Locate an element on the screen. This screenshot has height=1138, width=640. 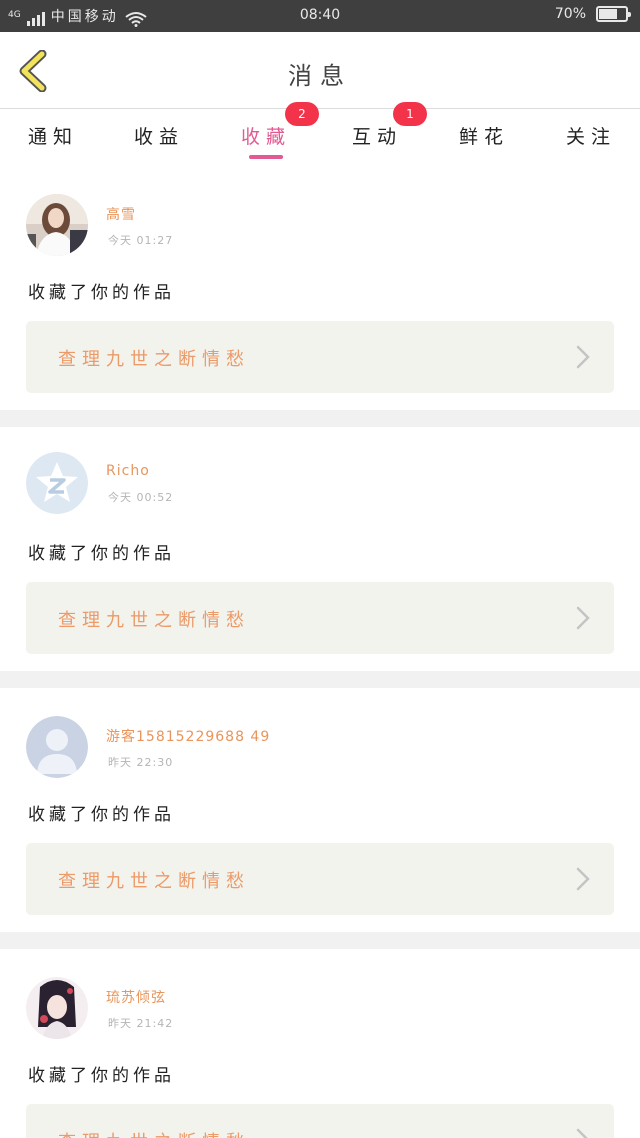
active-tab-indicator is located at coordinates (266, 157).